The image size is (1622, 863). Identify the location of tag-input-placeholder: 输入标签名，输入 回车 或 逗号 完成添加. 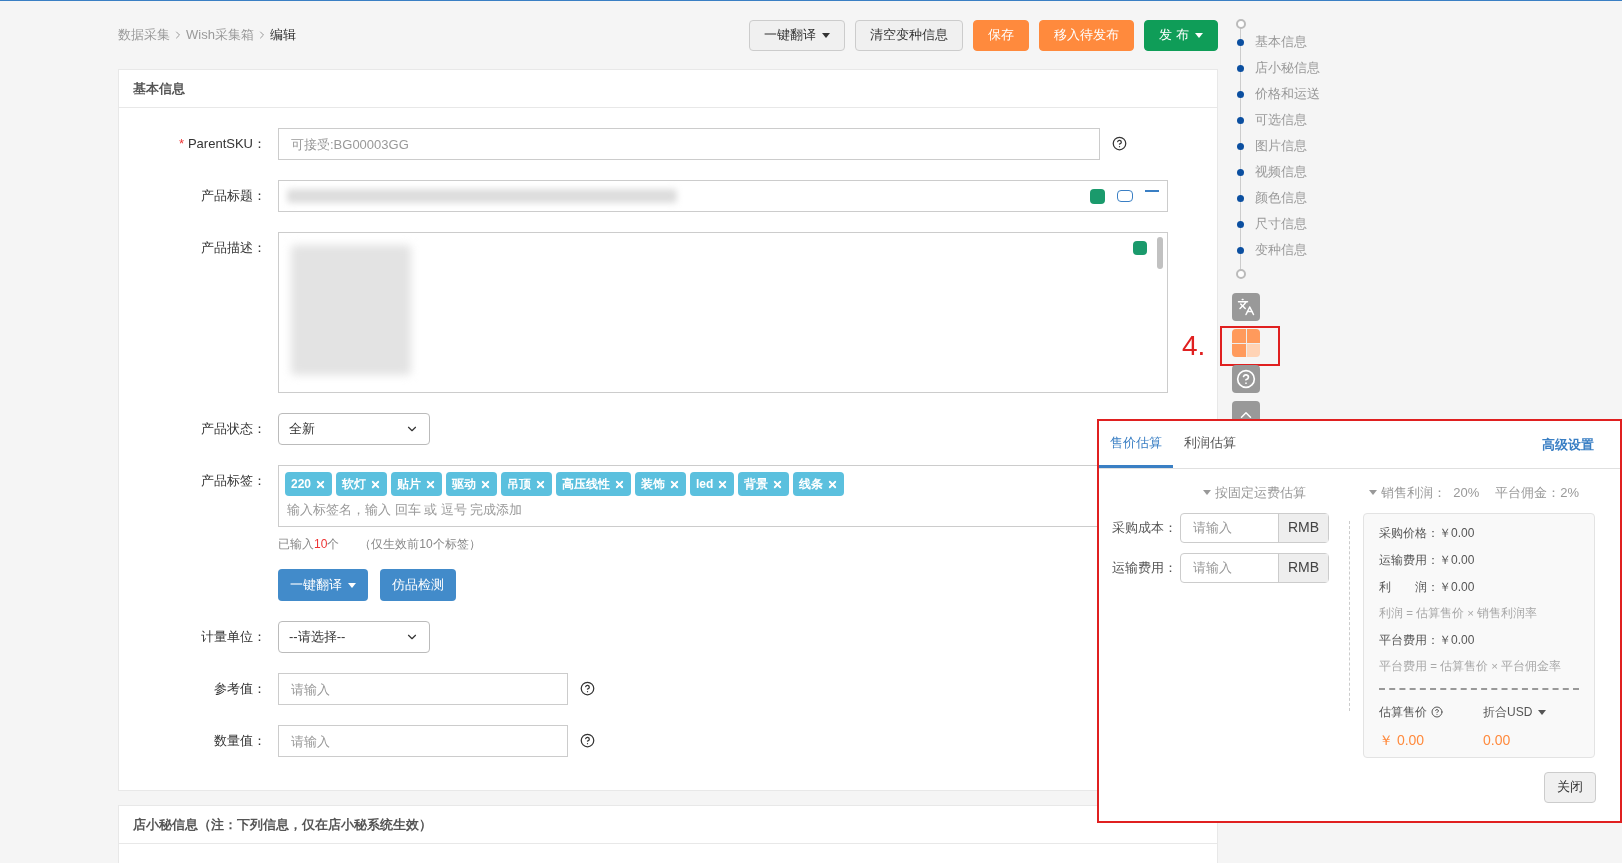
(405, 510).